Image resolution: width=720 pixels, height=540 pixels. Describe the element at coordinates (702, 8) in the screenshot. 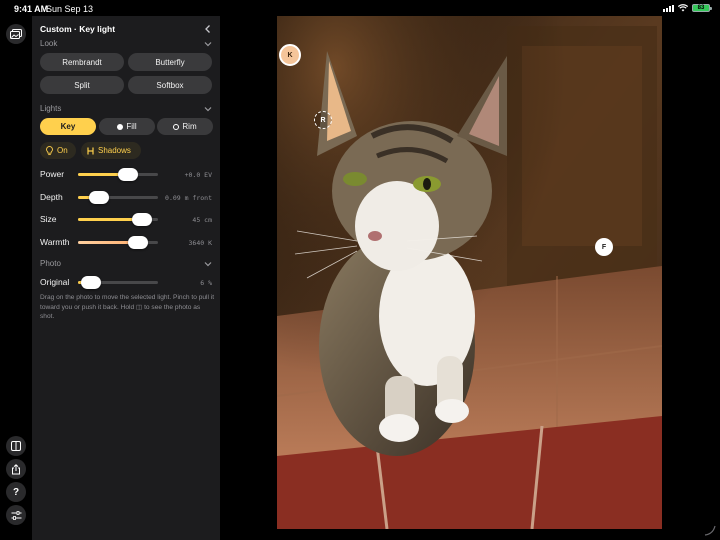

I see `battery-icon: 83` at that location.